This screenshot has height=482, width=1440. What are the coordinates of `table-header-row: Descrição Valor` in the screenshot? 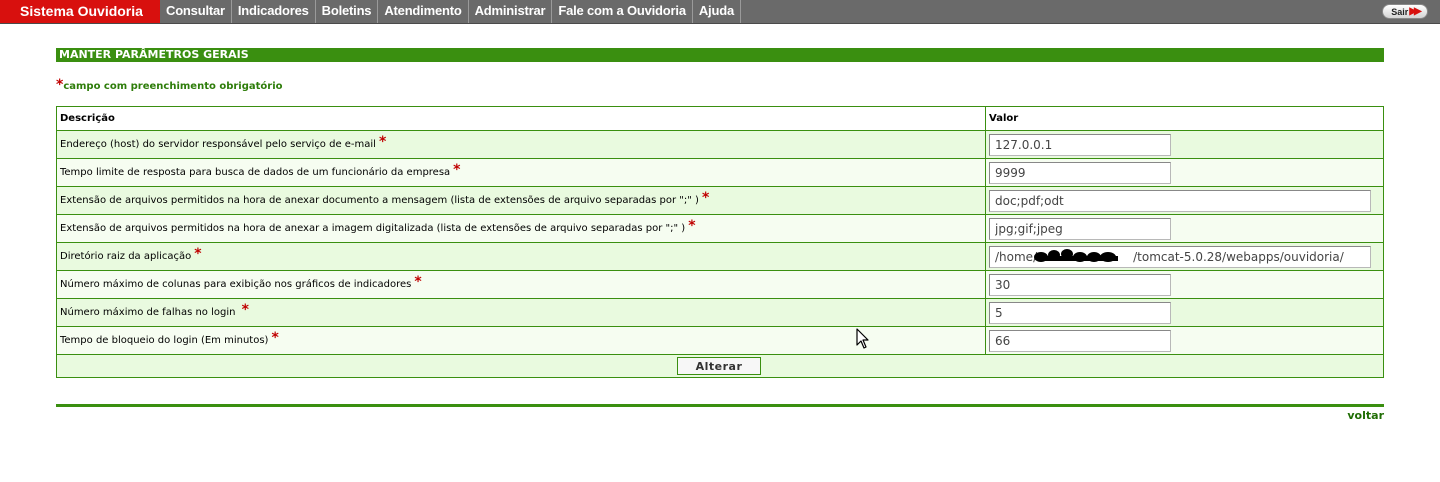 It's located at (720, 119).